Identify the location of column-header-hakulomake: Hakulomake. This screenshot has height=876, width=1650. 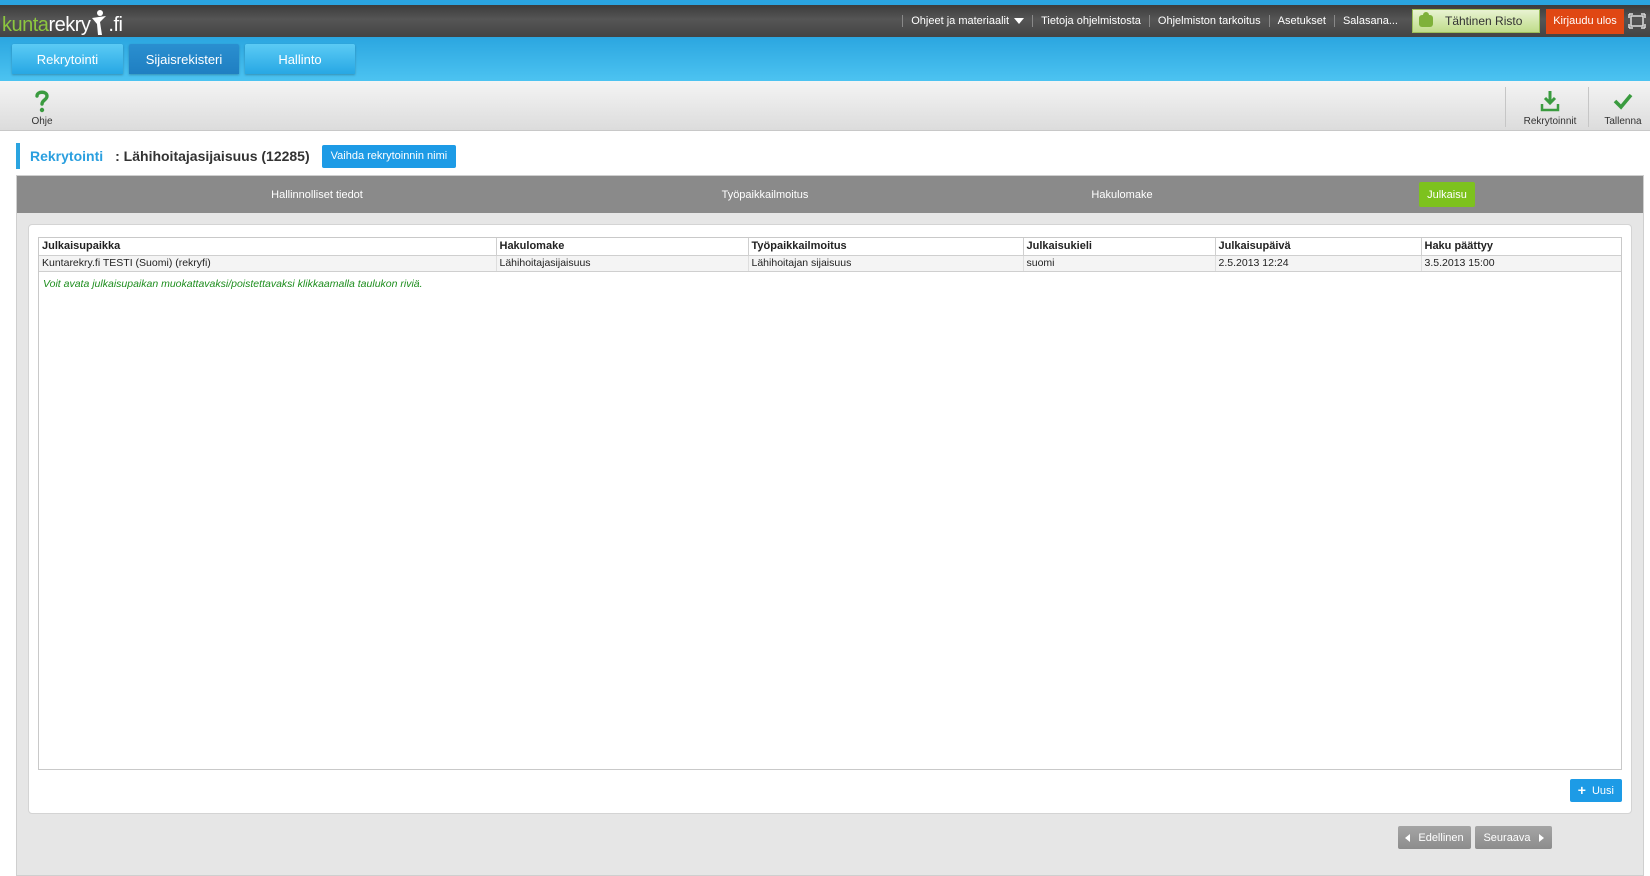
(622, 247).